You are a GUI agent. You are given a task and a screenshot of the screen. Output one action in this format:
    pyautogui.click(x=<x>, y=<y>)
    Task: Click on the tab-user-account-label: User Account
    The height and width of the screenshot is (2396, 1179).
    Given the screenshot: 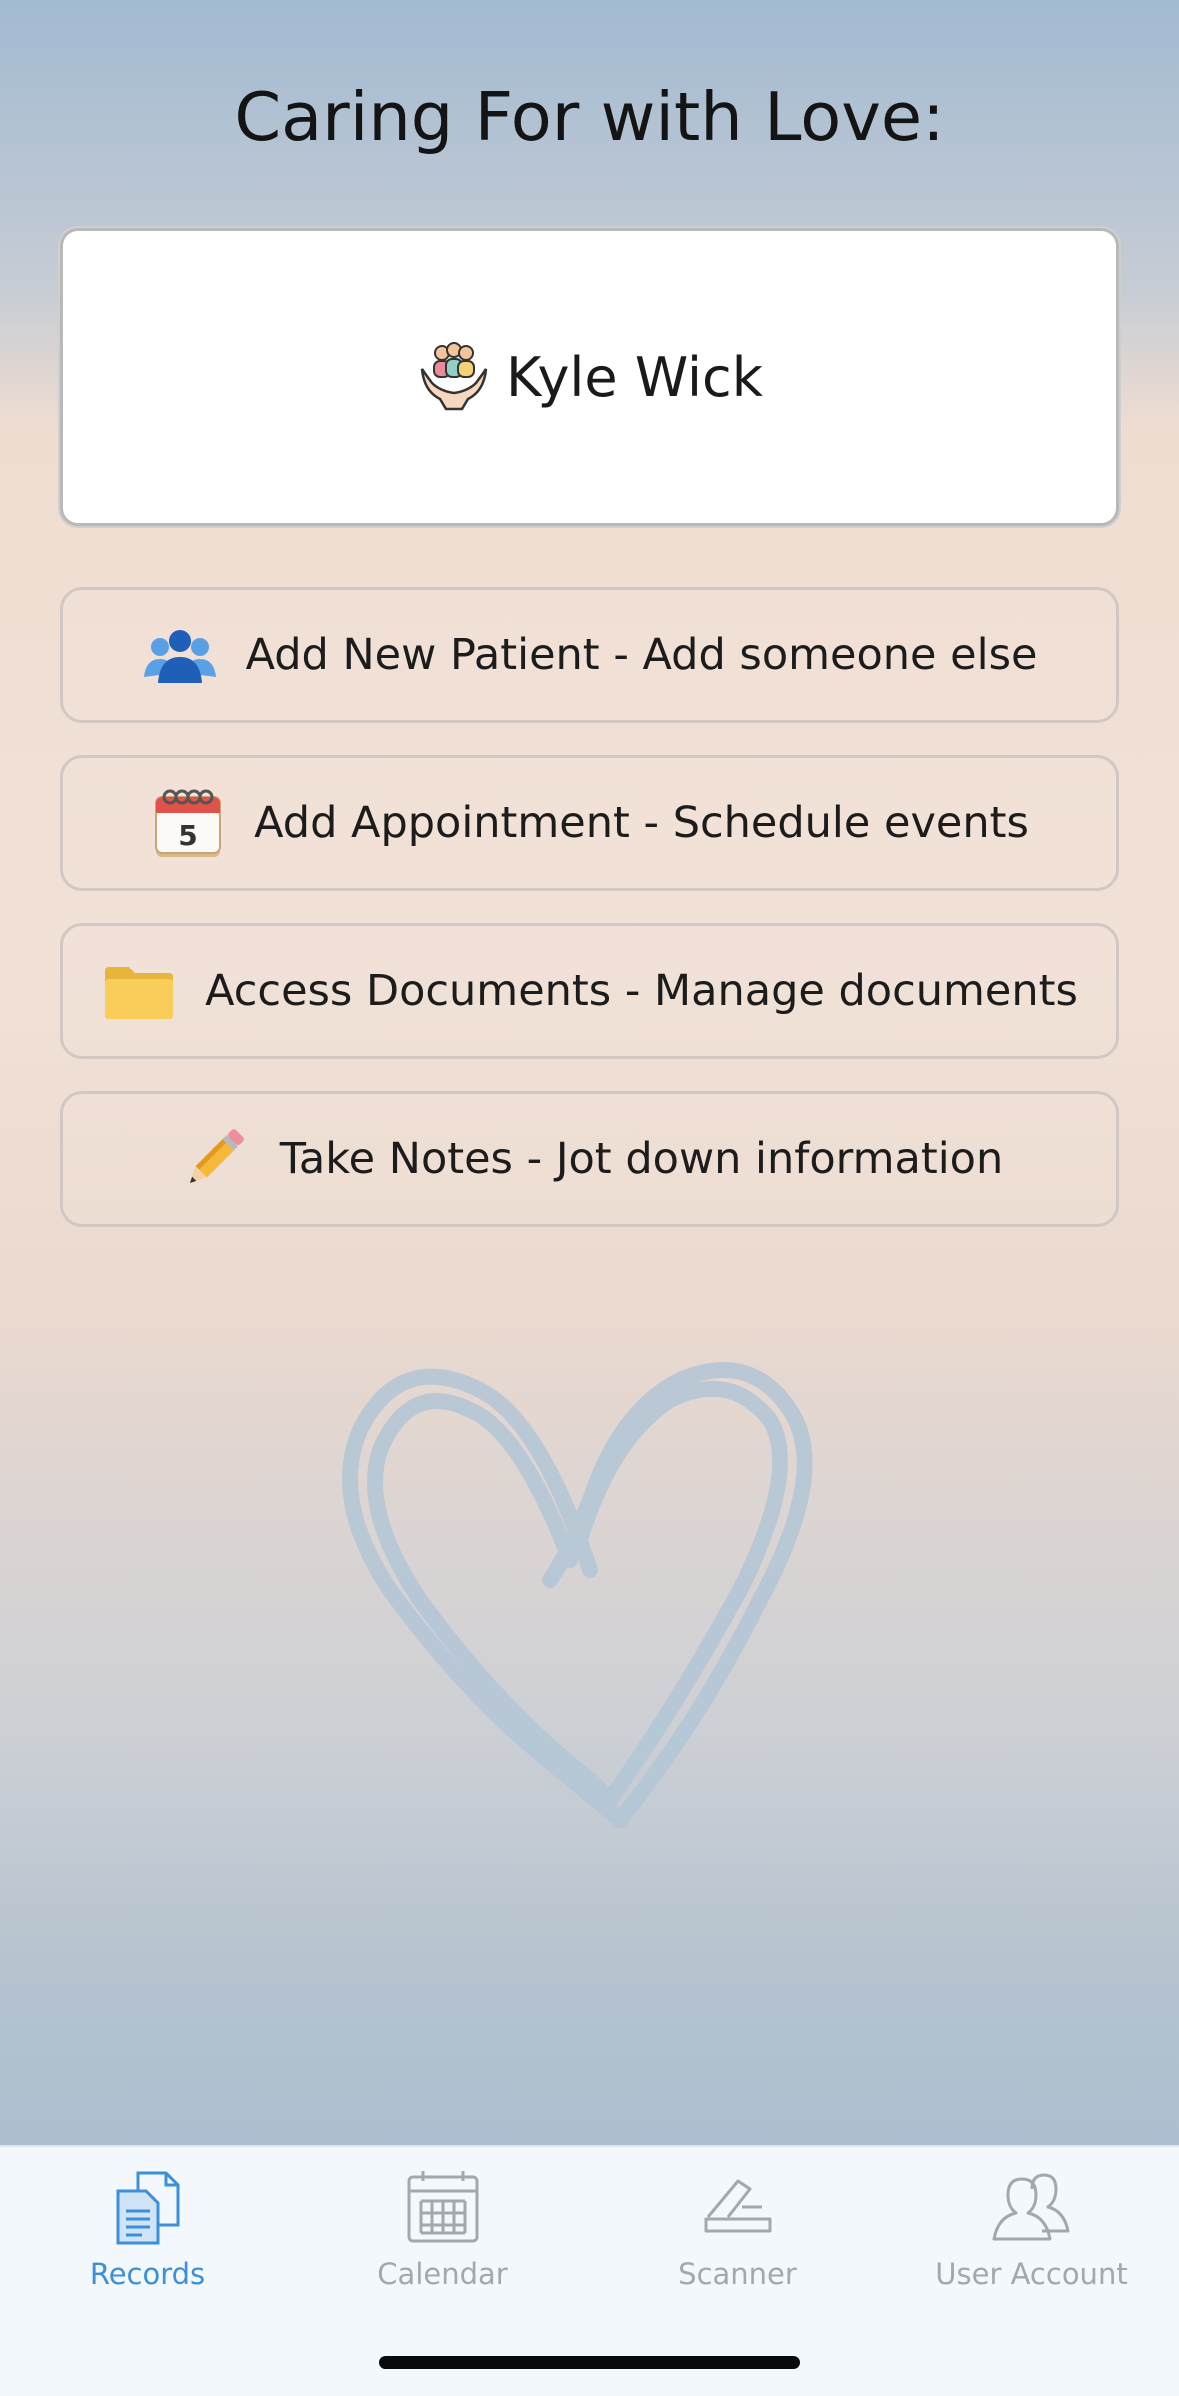 What is the action you would take?
    pyautogui.click(x=1031, y=2274)
    